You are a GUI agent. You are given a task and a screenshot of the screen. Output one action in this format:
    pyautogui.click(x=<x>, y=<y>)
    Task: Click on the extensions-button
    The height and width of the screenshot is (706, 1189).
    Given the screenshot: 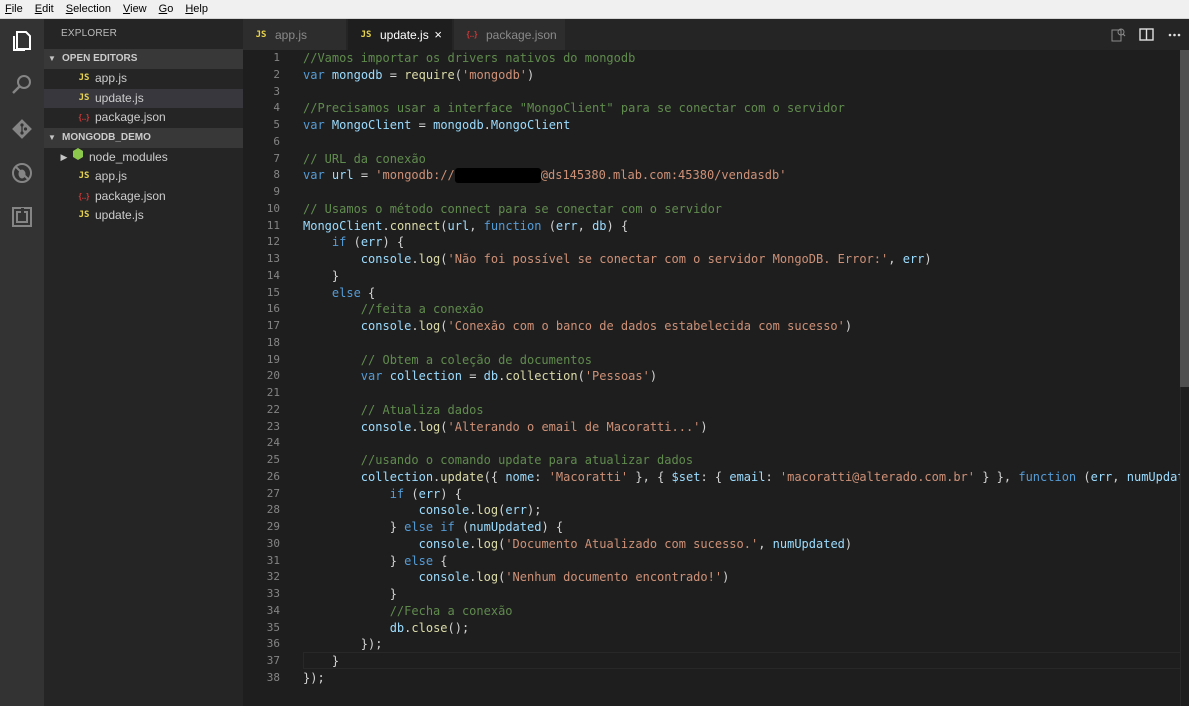 What is the action you would take?
    pyautogui.click(x=22, y=217)
    